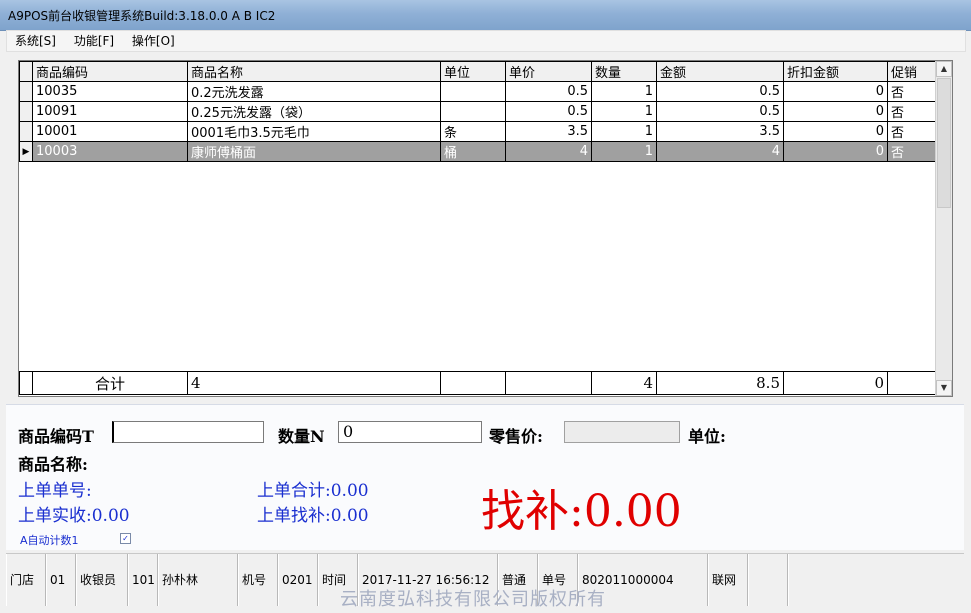 The width and height of the screenshot is (971, 613). I want to click on table-row: 10001 0001毛巾3.5元毛巾 条 3.5 1 3.5 0 否, so click(477, 131).